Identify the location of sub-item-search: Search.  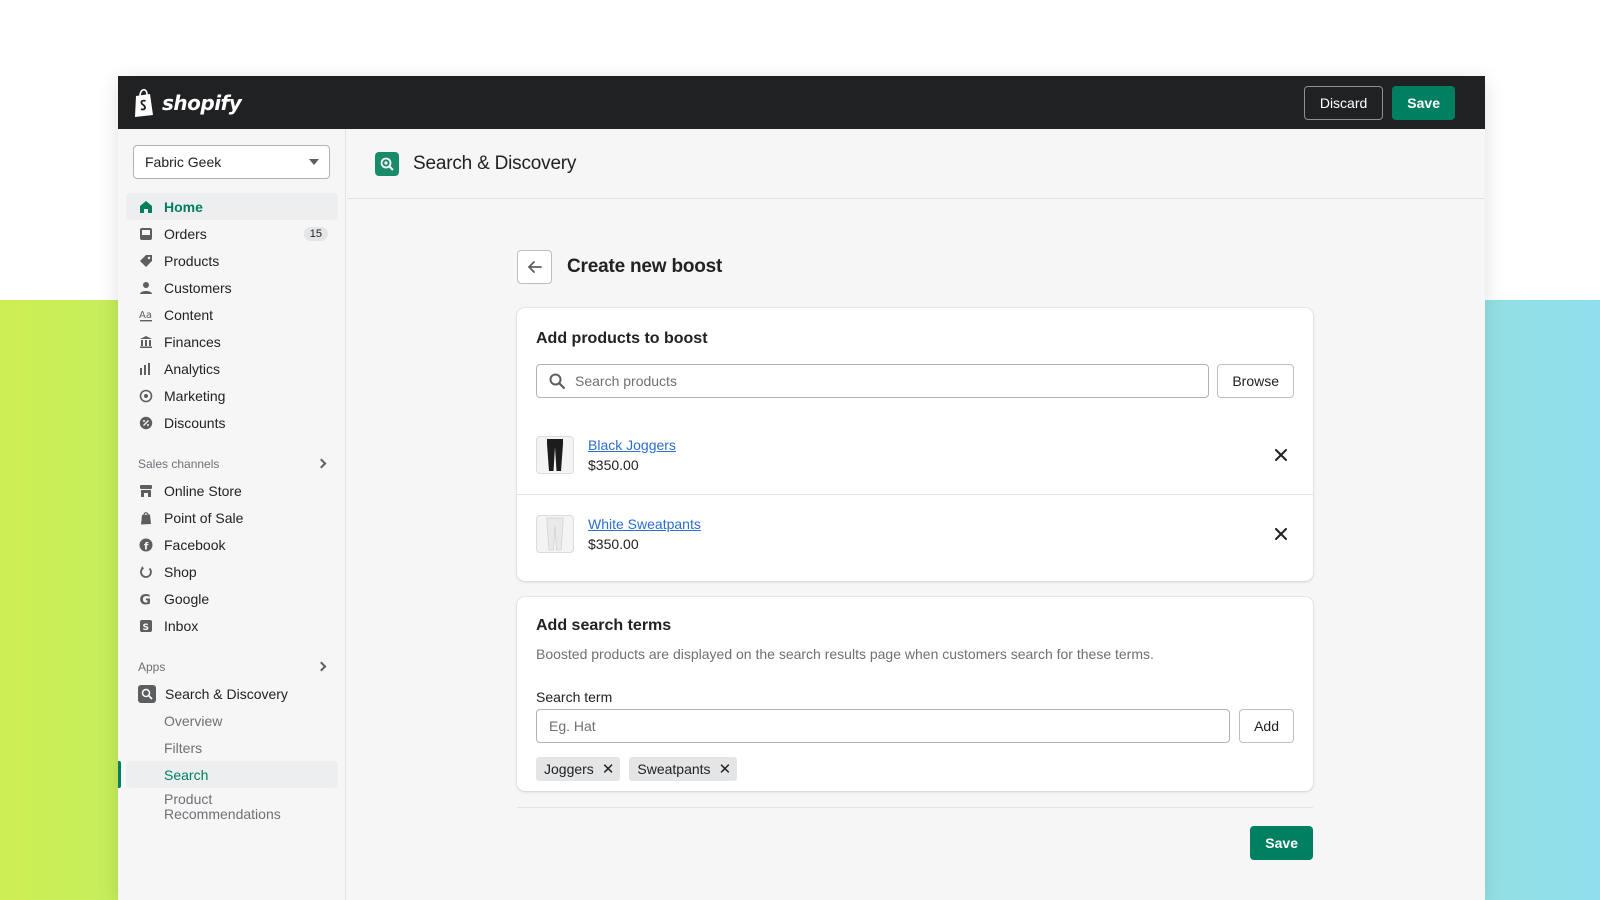
(228, 774).